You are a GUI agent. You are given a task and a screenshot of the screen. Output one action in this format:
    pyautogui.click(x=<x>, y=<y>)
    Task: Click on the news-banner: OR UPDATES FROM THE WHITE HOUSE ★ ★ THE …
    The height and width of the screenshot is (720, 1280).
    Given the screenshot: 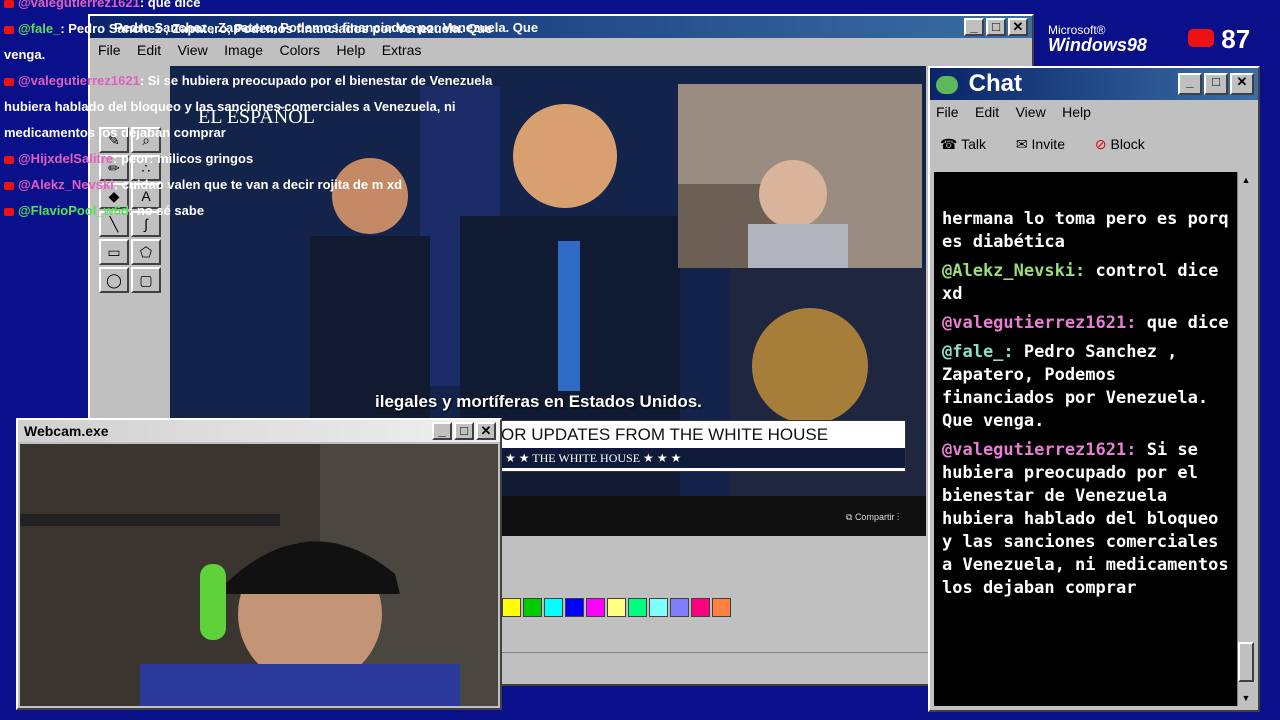 What is the action you would take?
    pyautogui.click(x=703, y=446)
    